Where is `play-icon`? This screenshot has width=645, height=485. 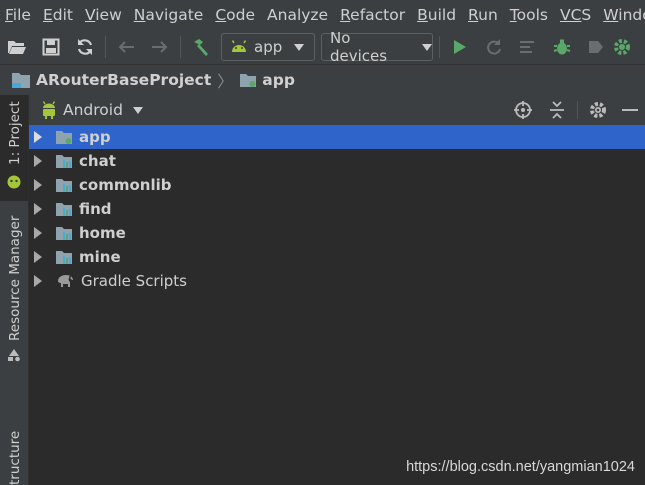
play-icon is located at coordinates (460, 47).